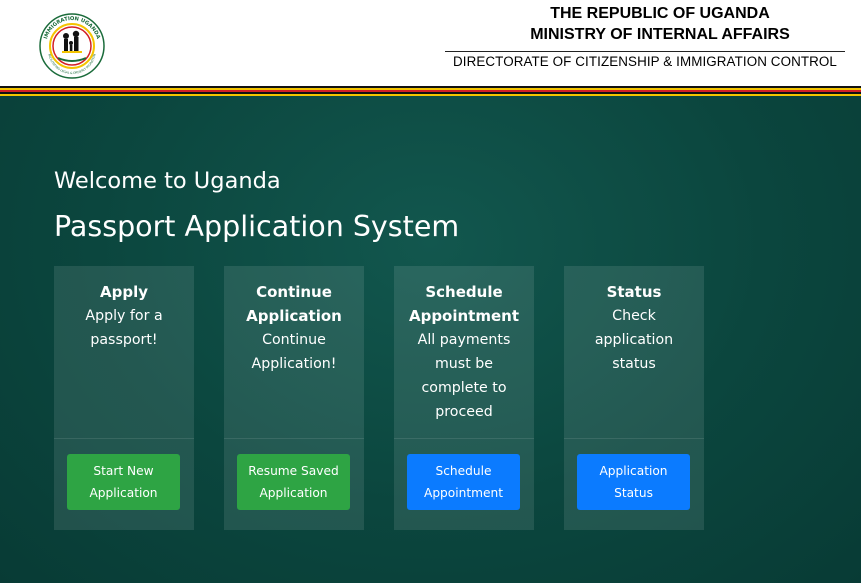 This screenshot has height=583, width=861. Describe the element at coordinates (430, 91) in the screenshot. I see `flag-stripes` at that location.